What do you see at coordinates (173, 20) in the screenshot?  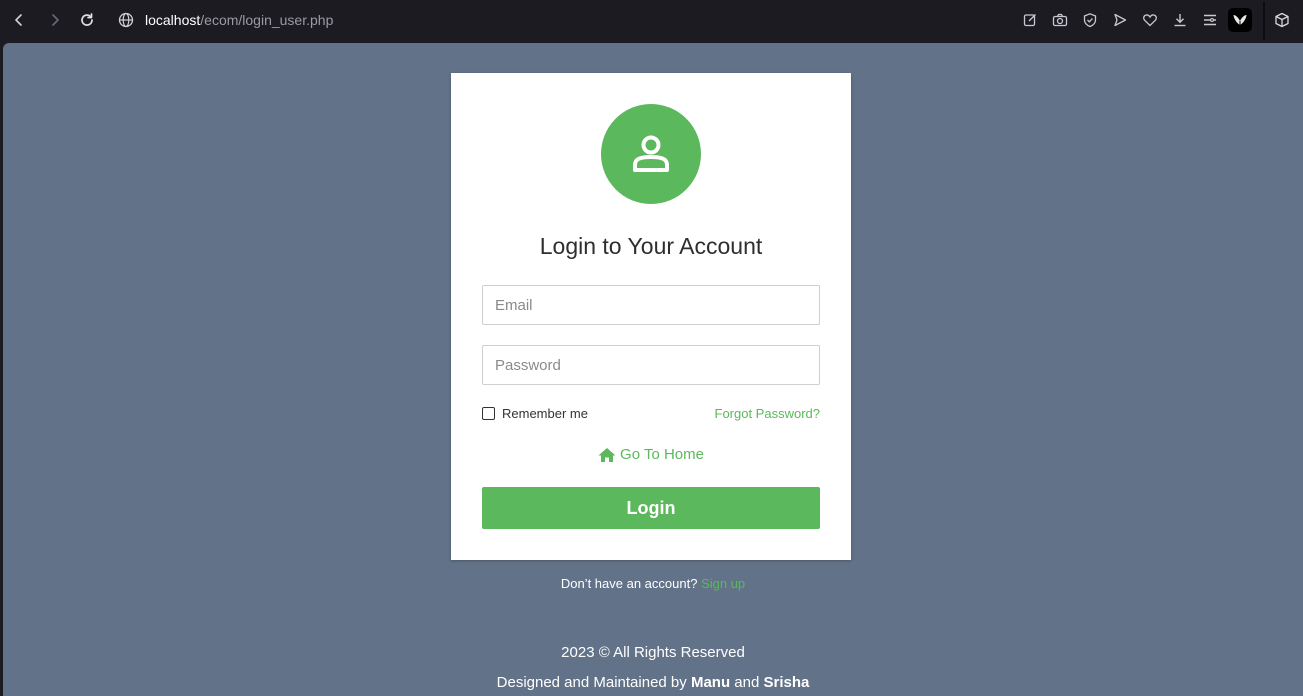 I see `url-host: localhost` at bounding box center [173, 20].